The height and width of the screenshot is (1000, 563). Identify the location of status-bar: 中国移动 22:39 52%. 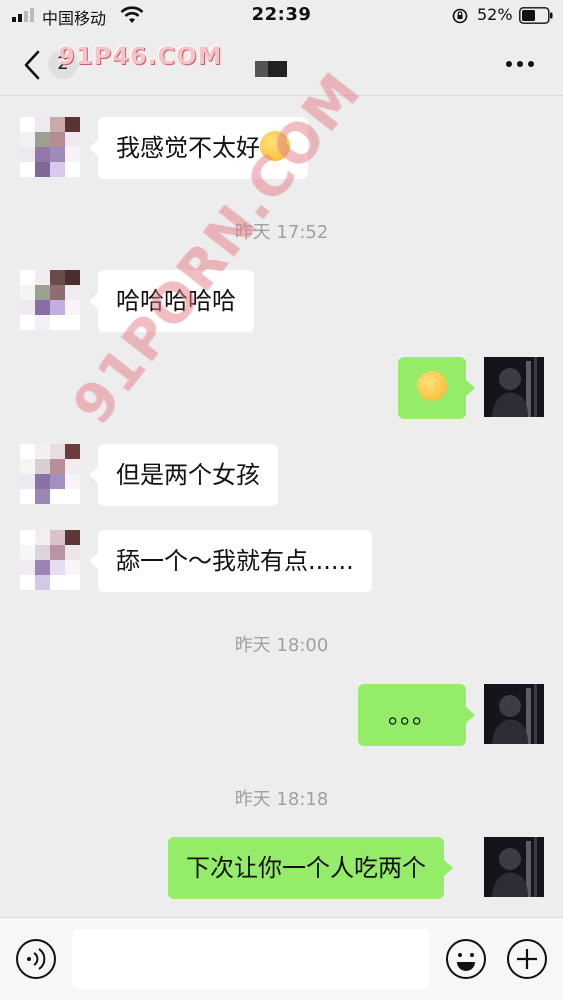
(281, 16).